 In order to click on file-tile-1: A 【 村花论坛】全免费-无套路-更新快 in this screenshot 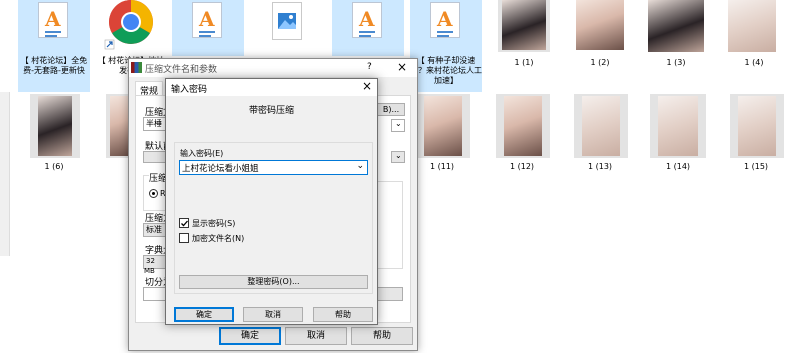, I will do `click(54, 46)`.